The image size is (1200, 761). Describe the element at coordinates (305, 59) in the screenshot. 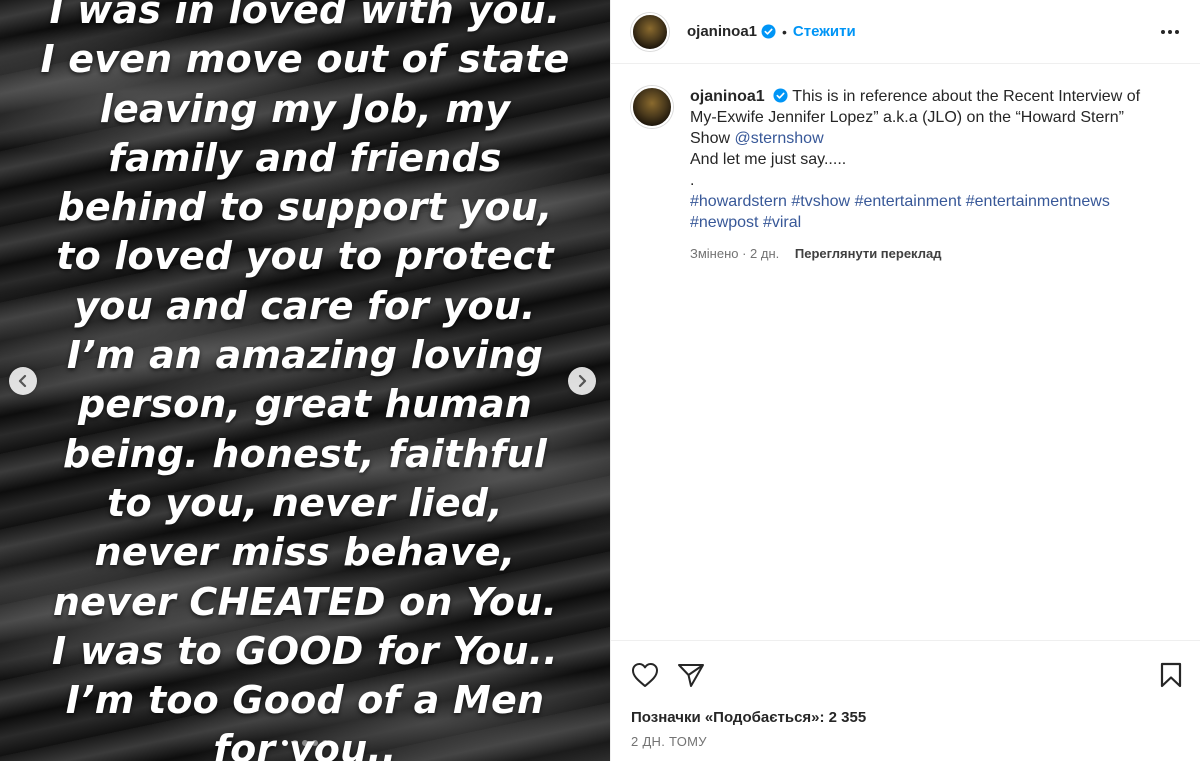

I see `media-text-line: I even move out of state` at that location.